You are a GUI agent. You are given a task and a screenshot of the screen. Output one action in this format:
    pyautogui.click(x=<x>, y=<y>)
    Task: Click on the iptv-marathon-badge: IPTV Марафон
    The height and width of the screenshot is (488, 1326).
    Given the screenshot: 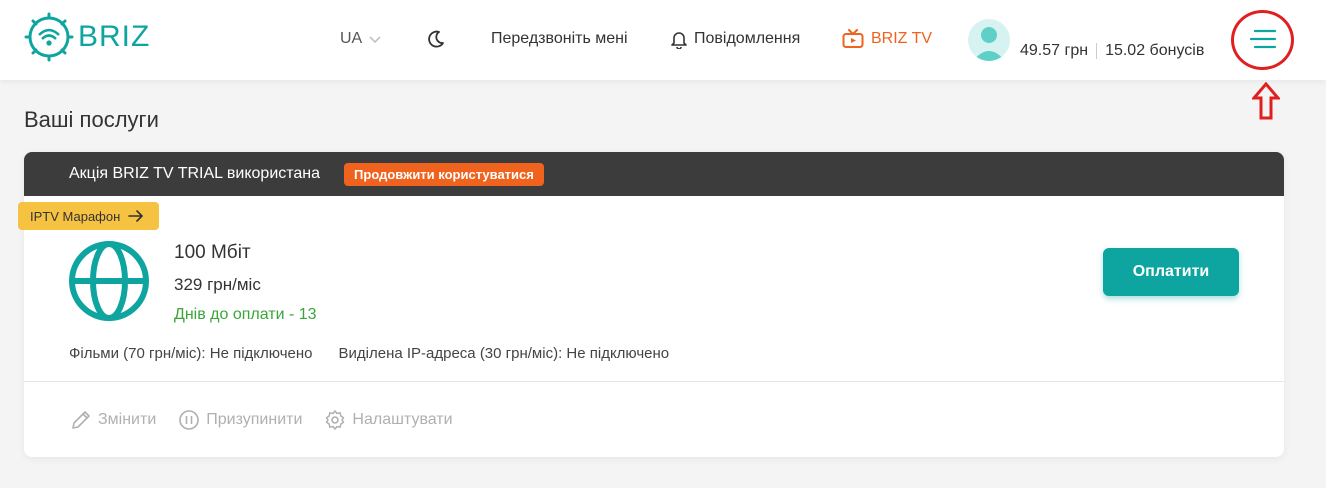 What is the action you would take?
    pyautogui.click(x=88, y=216)
    